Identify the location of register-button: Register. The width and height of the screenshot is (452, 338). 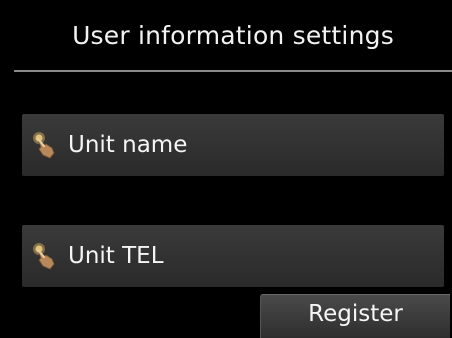
(355, 316).